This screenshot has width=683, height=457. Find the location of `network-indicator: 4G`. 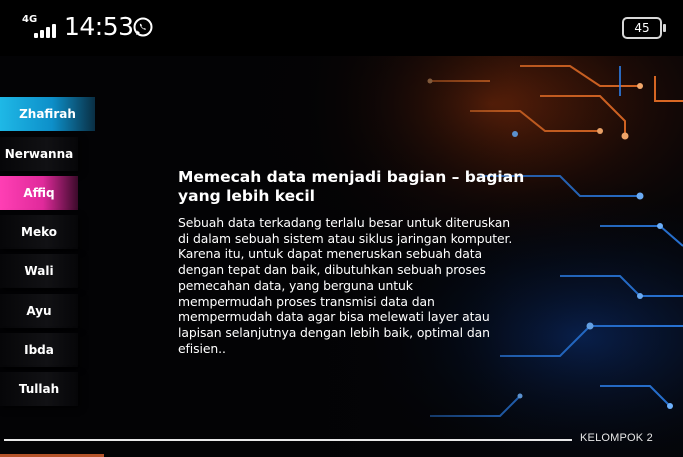

network-indicator: 4G is located at coordinates (40, 27).